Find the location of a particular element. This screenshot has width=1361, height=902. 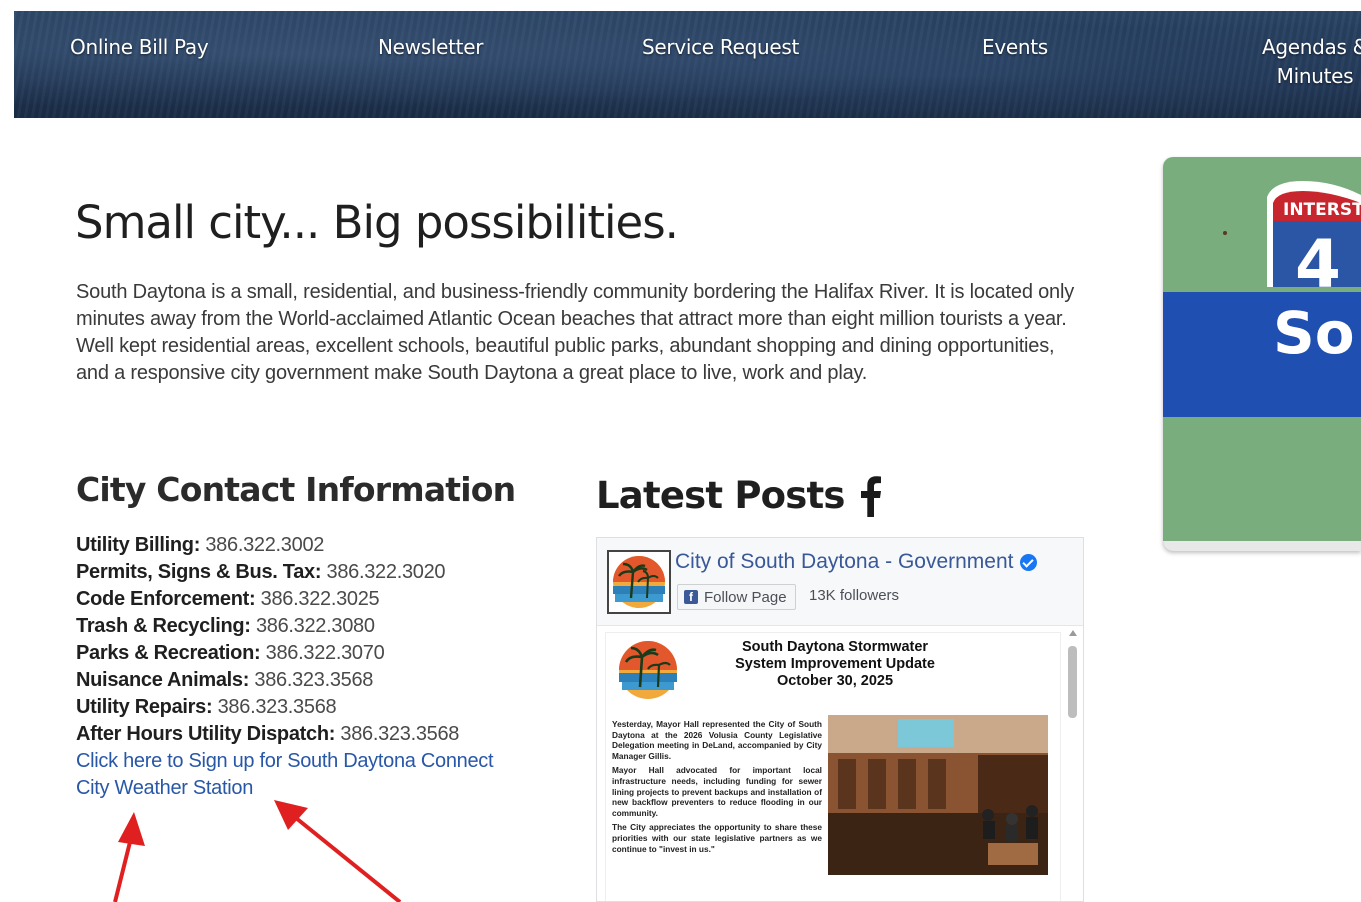

contact-row-permits: Permits, Signs & Bus. Tax: 386.322.3020 is located at coordinates (311, 572).